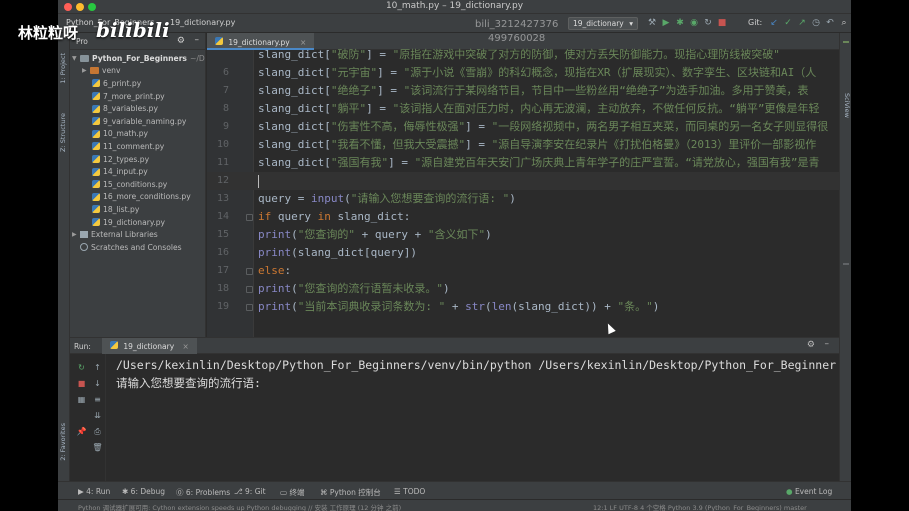  Describe the element at coordinates (774, 23) in the screenshot. I see `vcs-update-icon: ↙` at that location.